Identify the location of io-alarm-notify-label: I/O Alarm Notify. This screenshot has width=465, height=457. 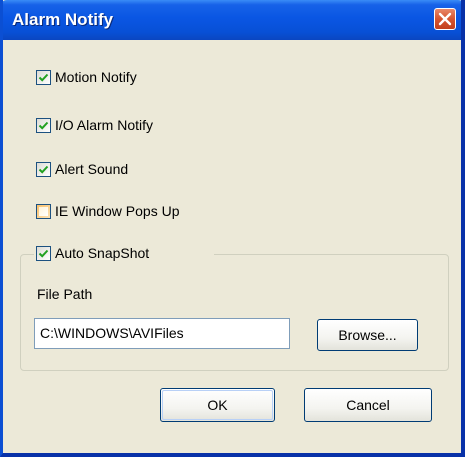
(104, 125).